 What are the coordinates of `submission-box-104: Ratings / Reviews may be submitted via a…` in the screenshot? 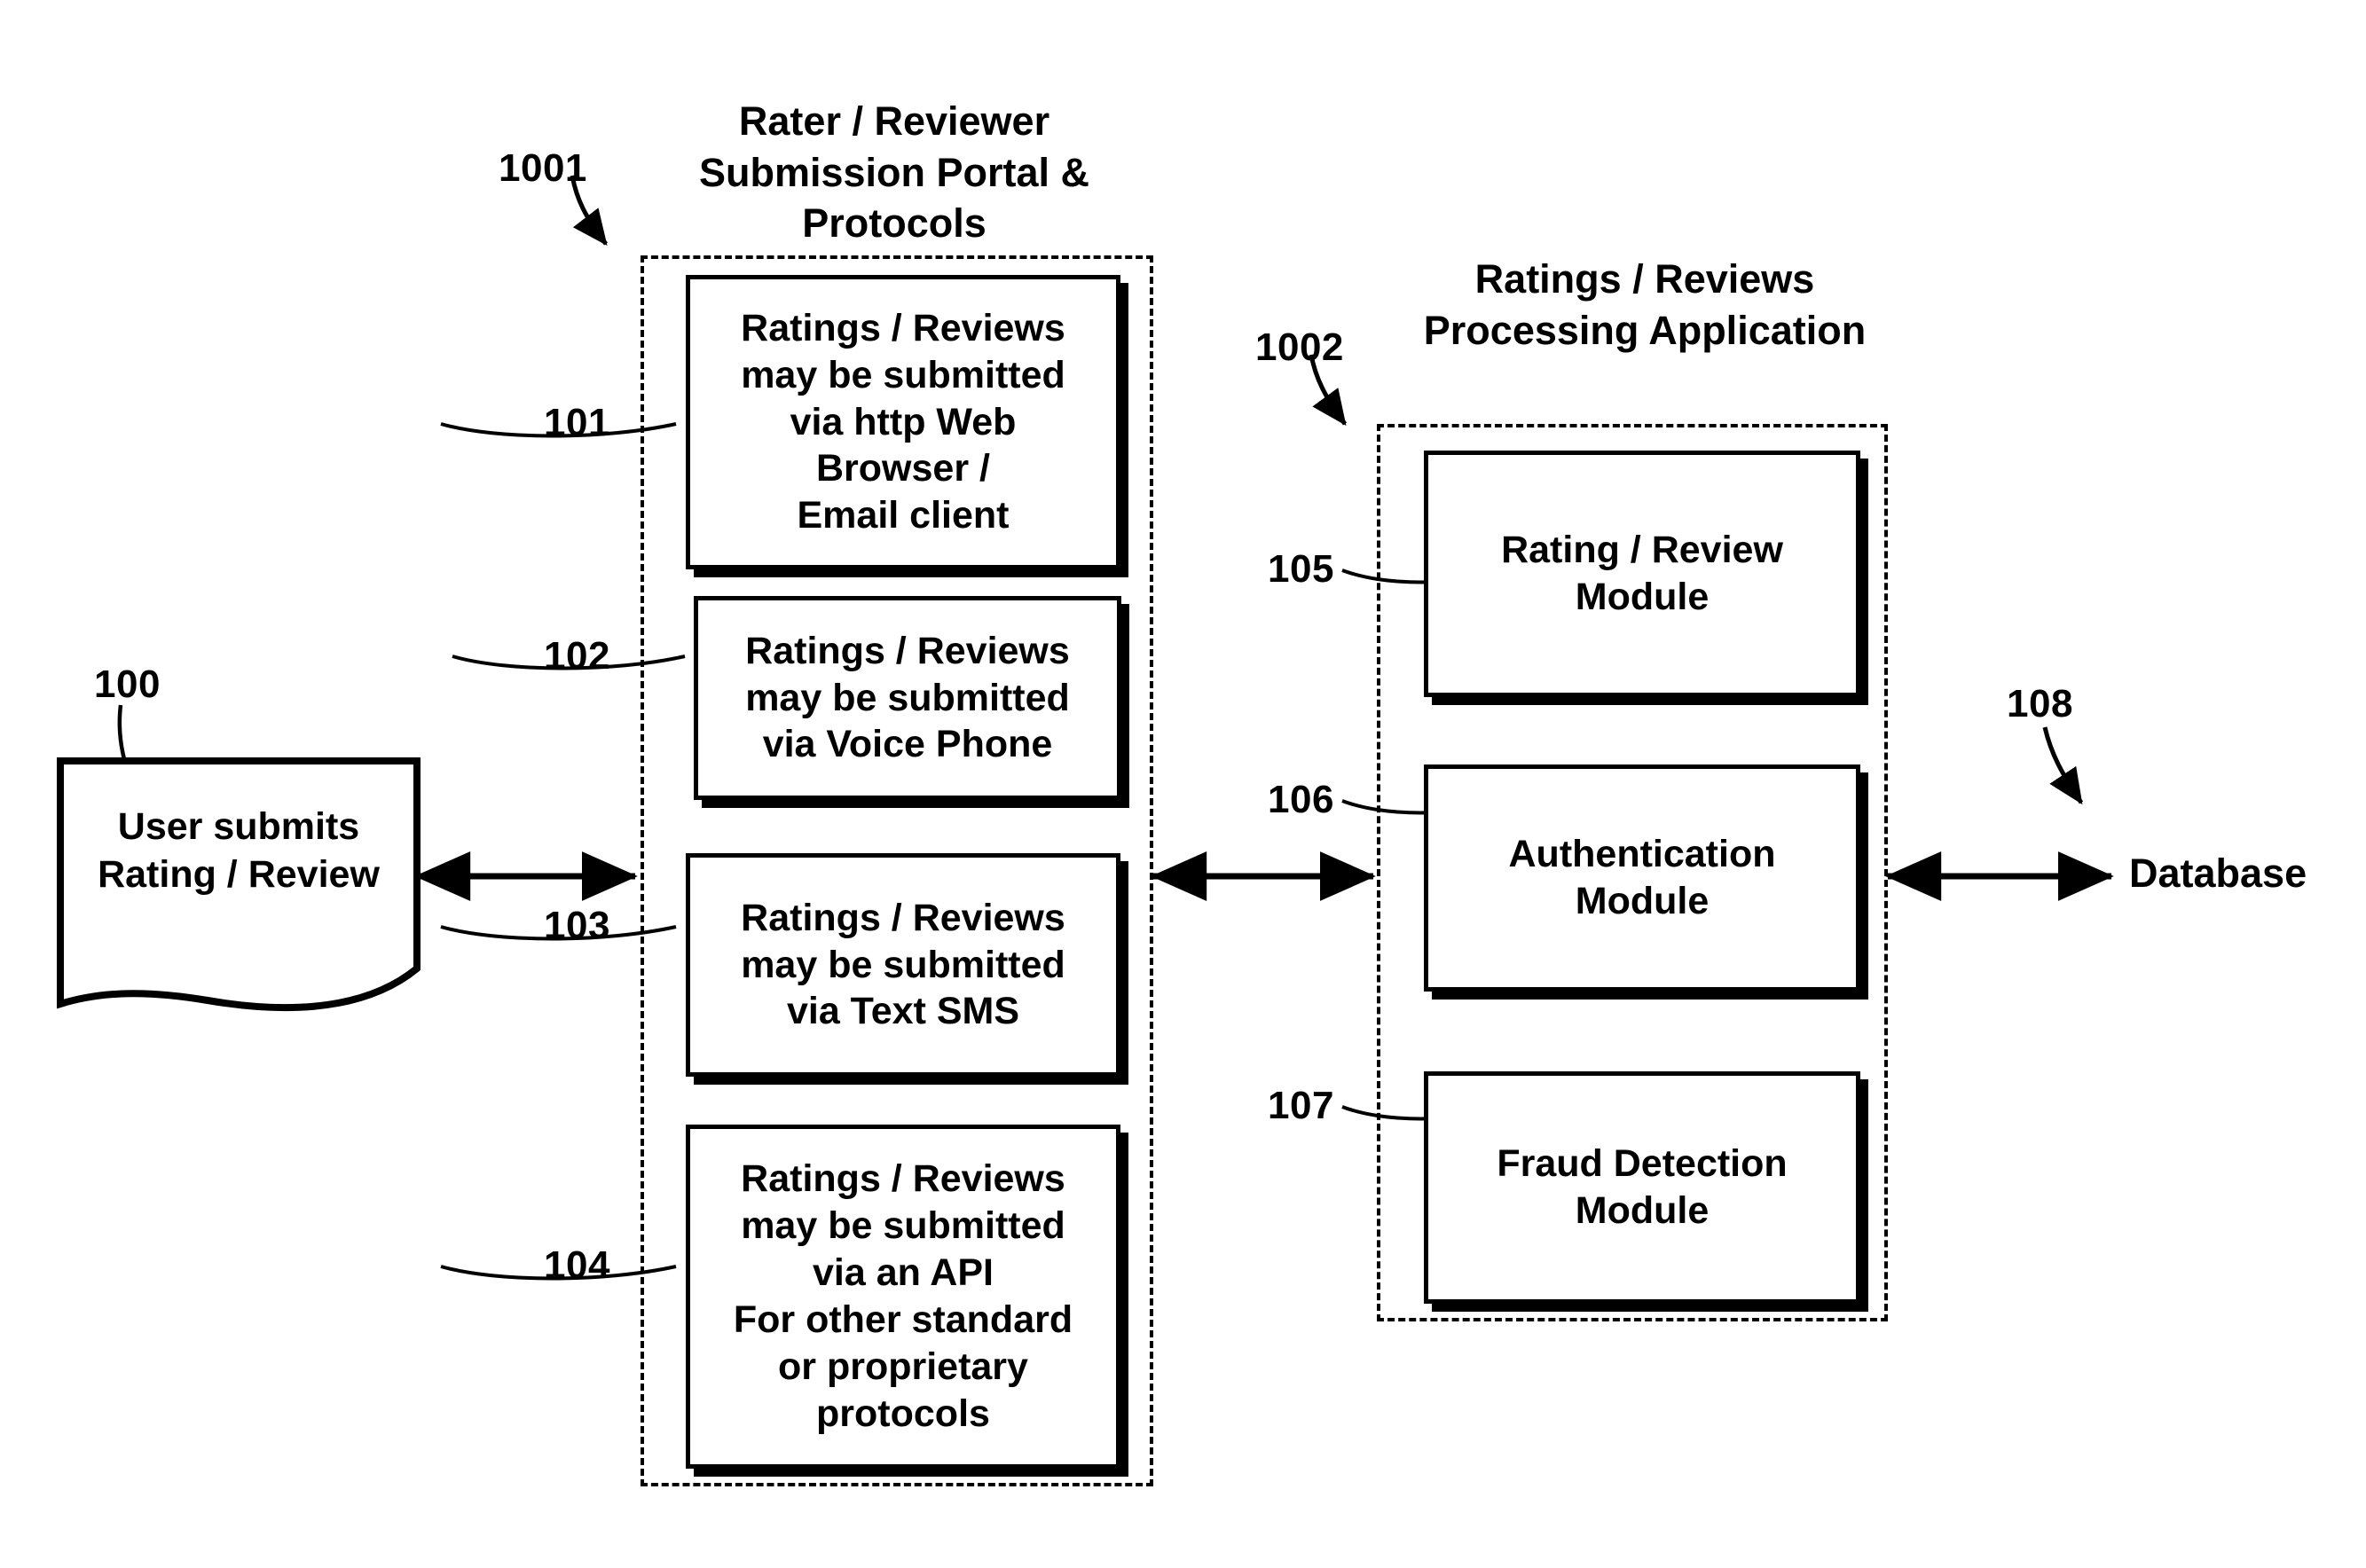 It's located at (903, 1297).